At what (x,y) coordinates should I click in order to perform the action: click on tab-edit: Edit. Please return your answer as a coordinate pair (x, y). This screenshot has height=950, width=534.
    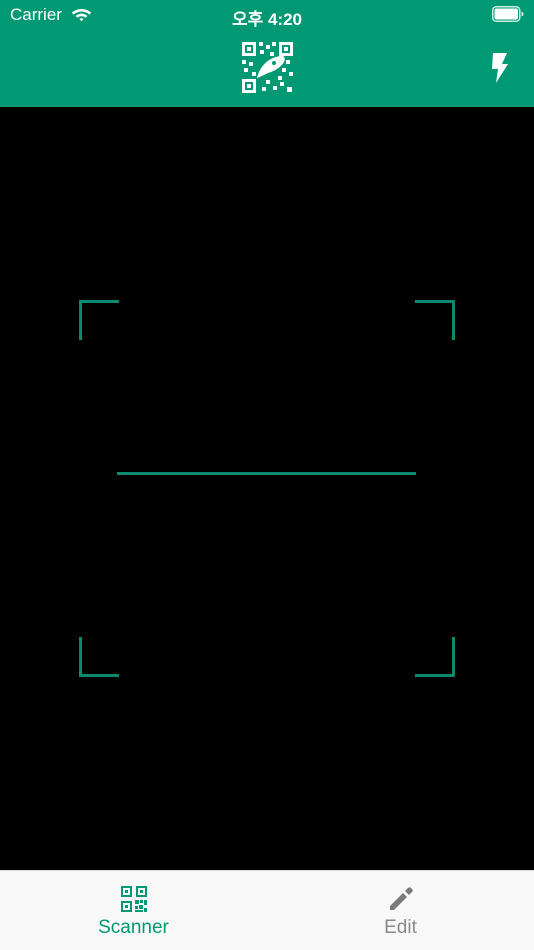
    Looking at the image, I should click on (400, 910).